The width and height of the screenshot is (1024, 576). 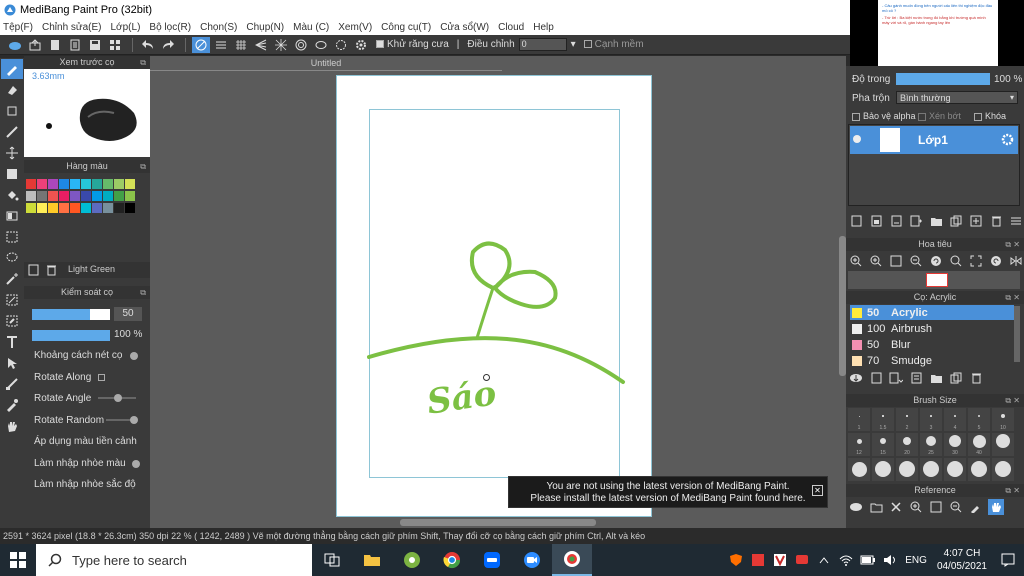 What do you see at coordinates (201, 44) in the screenshot?
I see `snap-off-icon` at bounding box center [201, 44].